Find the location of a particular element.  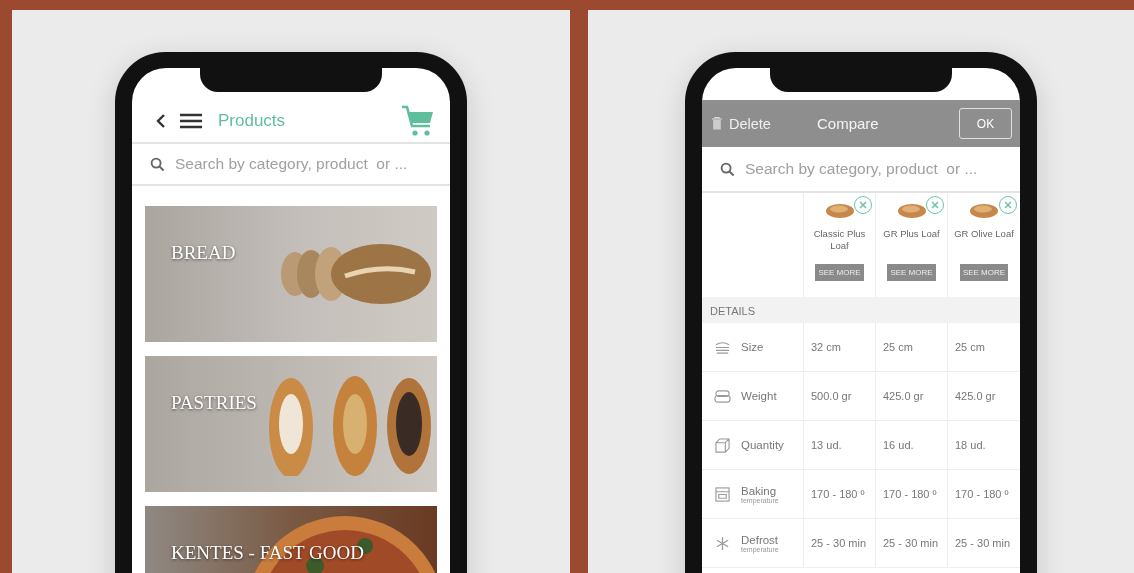

page-title: Products is located at coordinates (252, 121).